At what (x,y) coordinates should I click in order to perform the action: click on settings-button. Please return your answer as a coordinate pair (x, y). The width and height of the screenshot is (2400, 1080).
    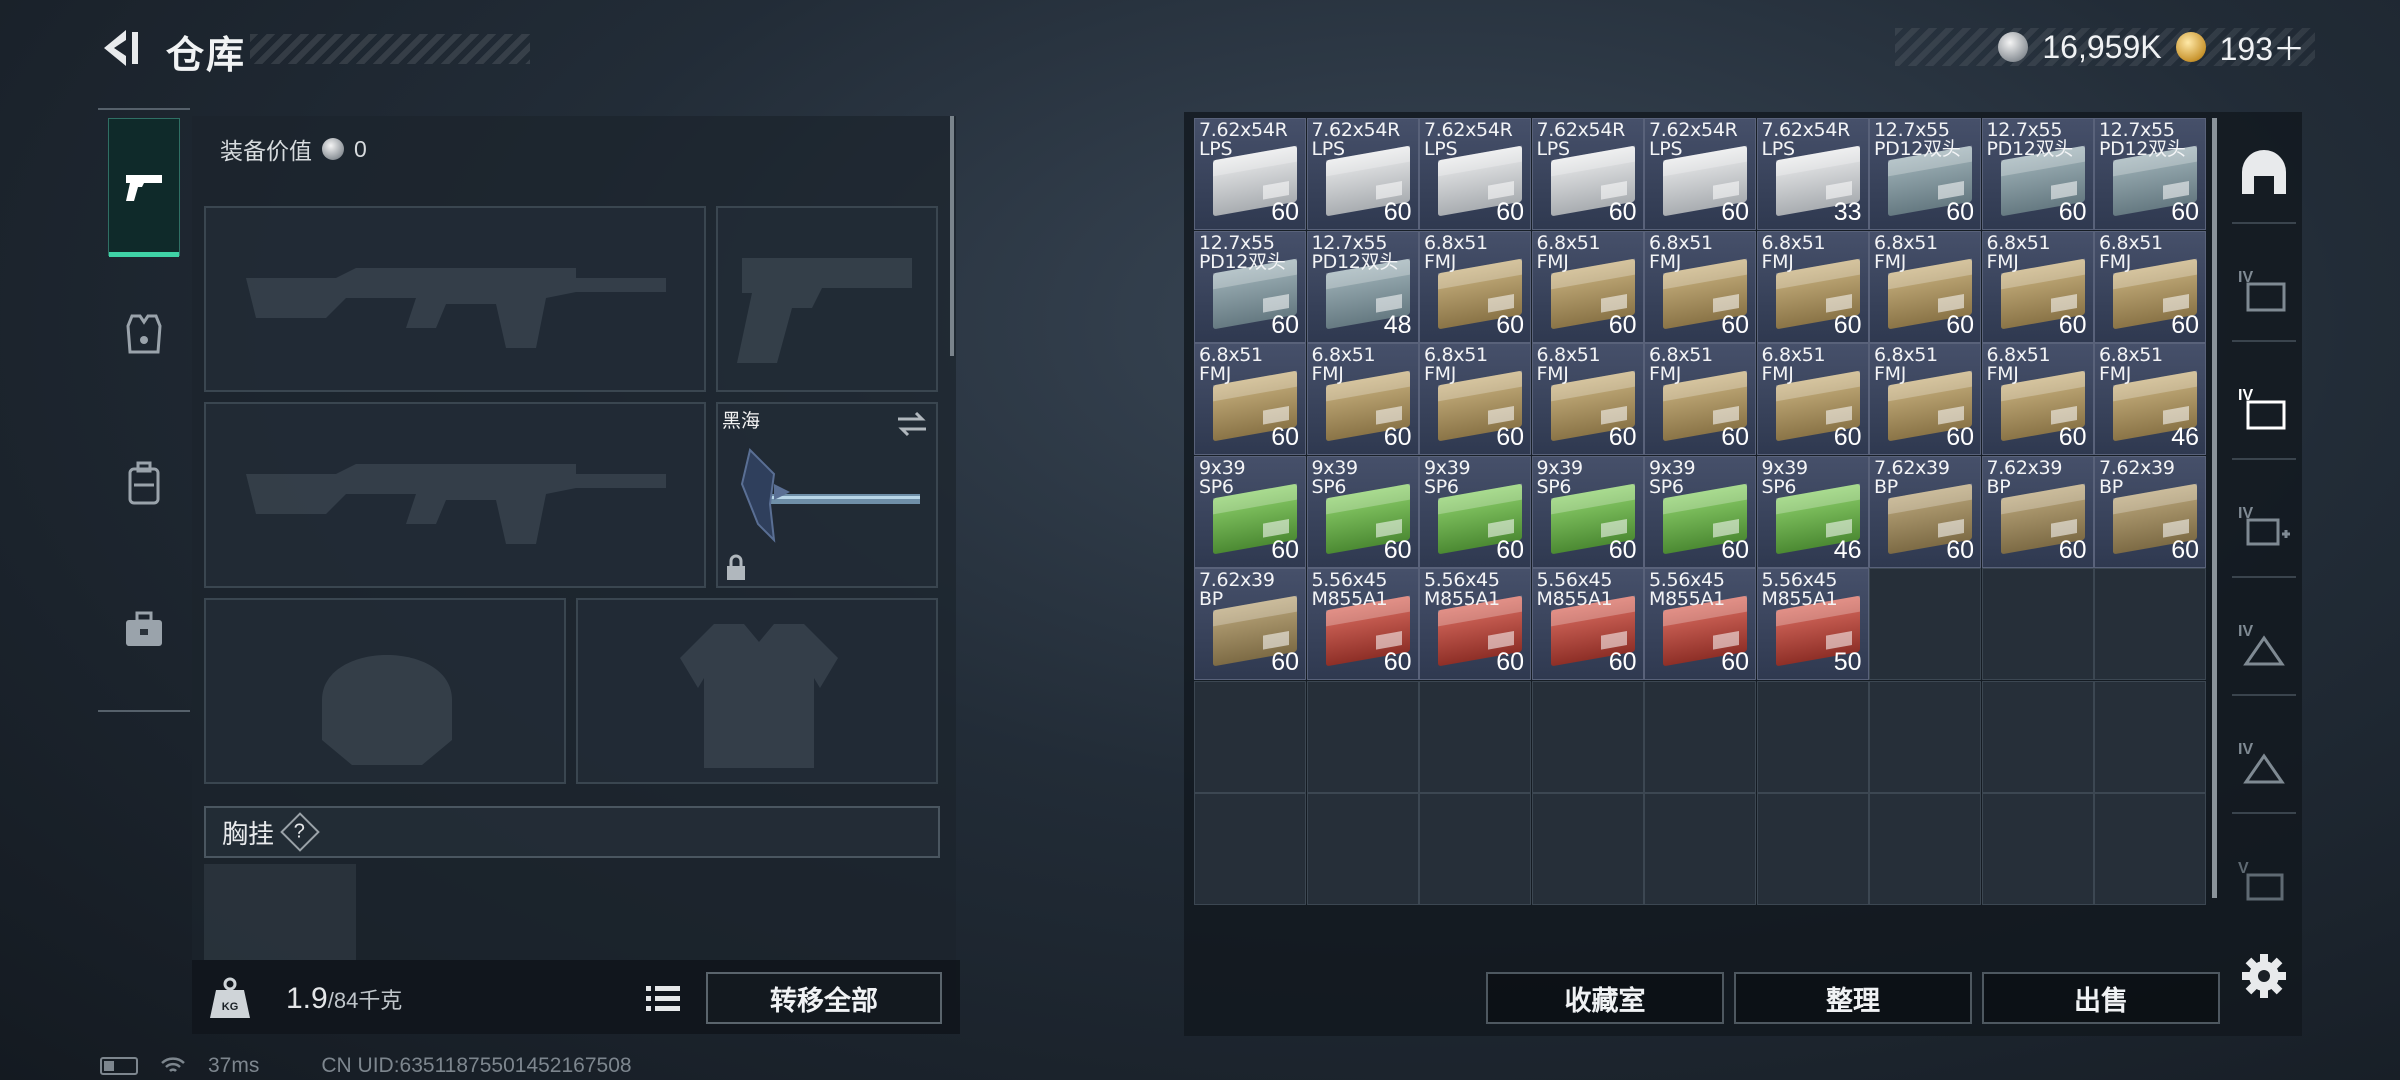
    Looking at the image, I should click on (2264, 976).